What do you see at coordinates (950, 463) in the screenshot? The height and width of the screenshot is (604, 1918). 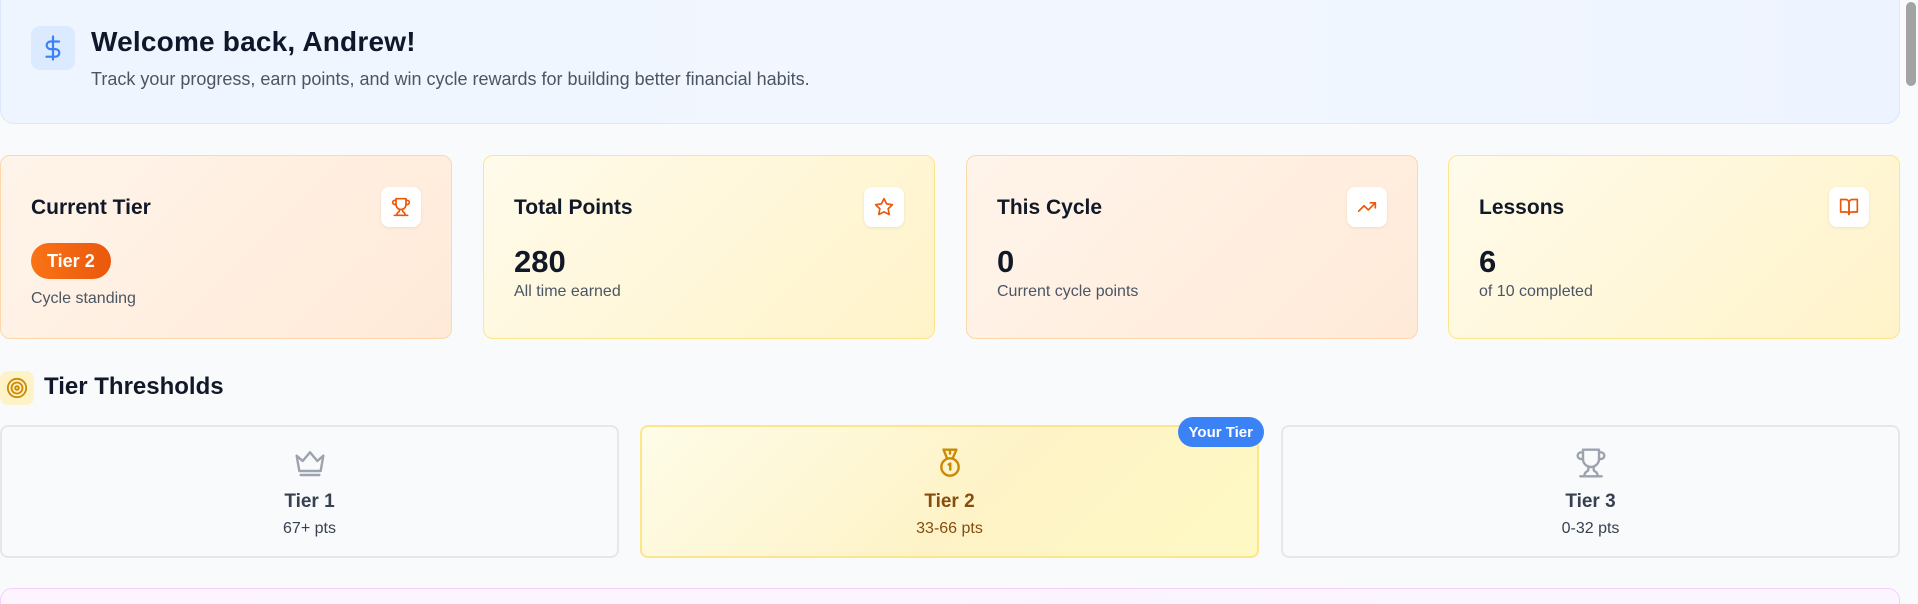 I see `medal-icon` at bounding box center [950, 463].